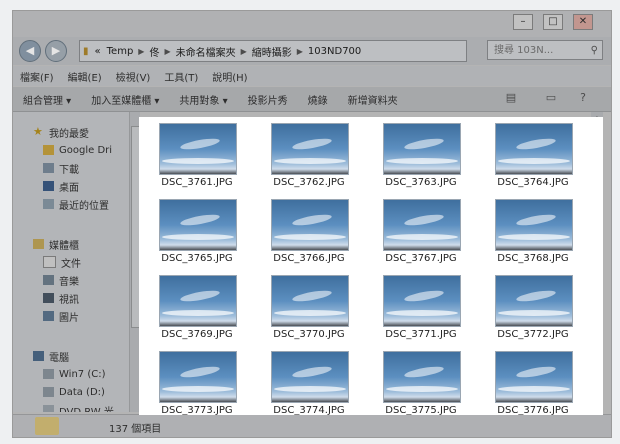 This screenshot has height=444, width=620. Describe the element at coordinates (48, 298) in the screenshot. I see `video-icon` at that location.